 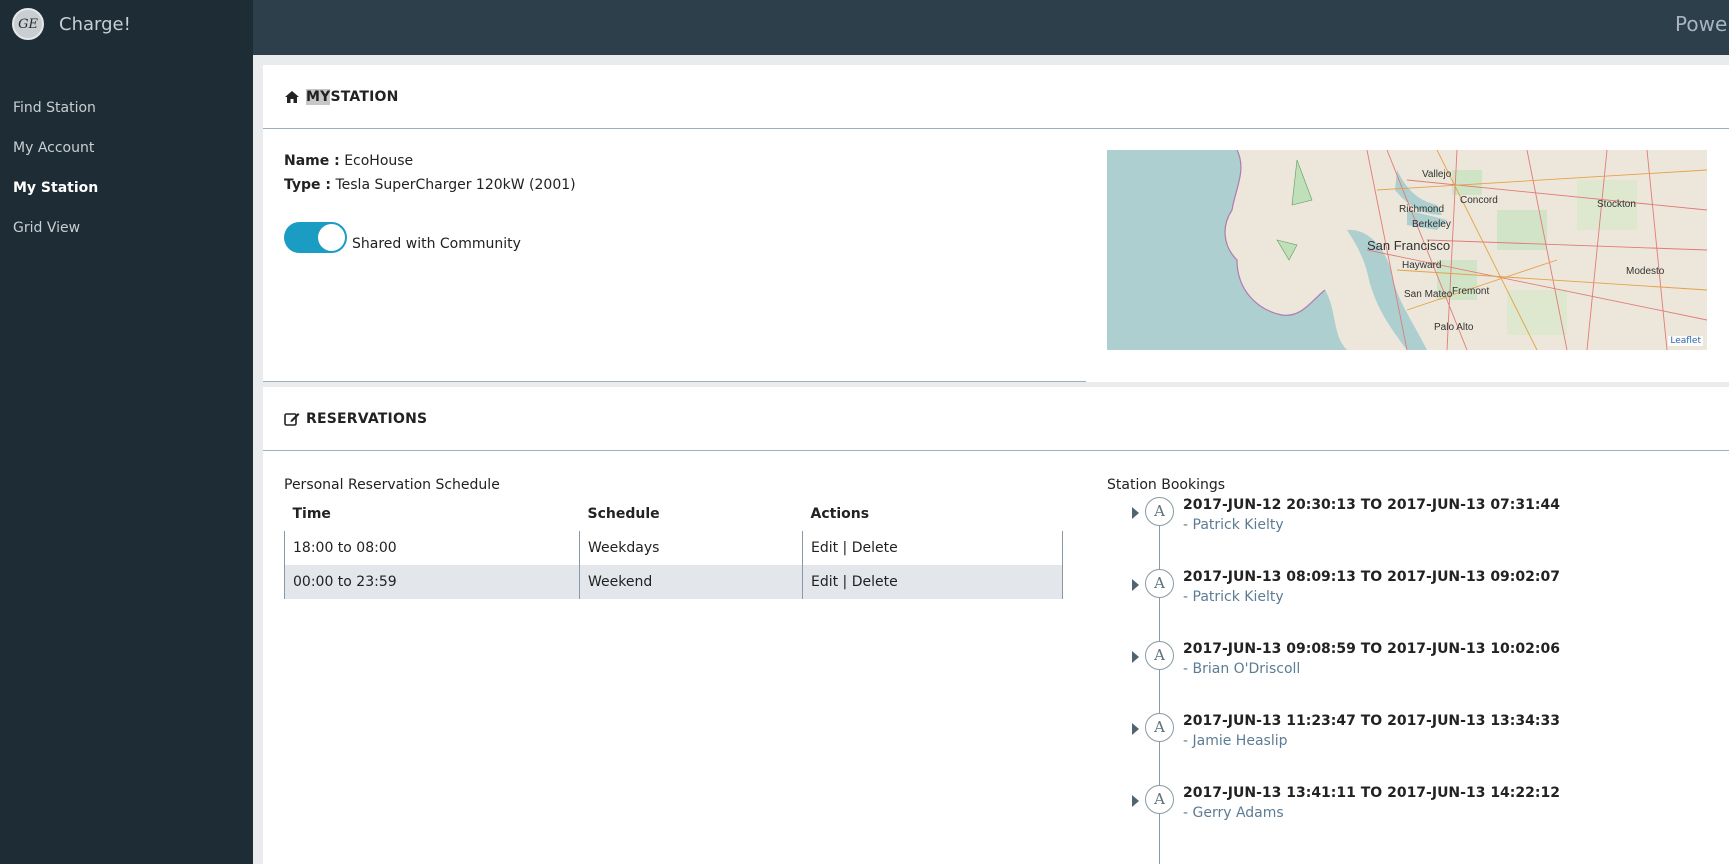 What do you see at coordinates (315, 237) in the screenshot?
I see `share-toggle` at bounding box center [315, 237].